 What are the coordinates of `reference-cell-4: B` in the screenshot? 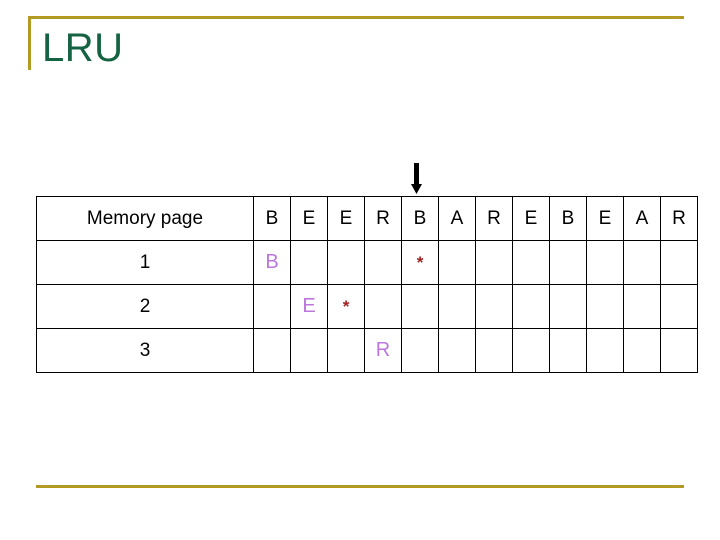 It's located at (420, 218).